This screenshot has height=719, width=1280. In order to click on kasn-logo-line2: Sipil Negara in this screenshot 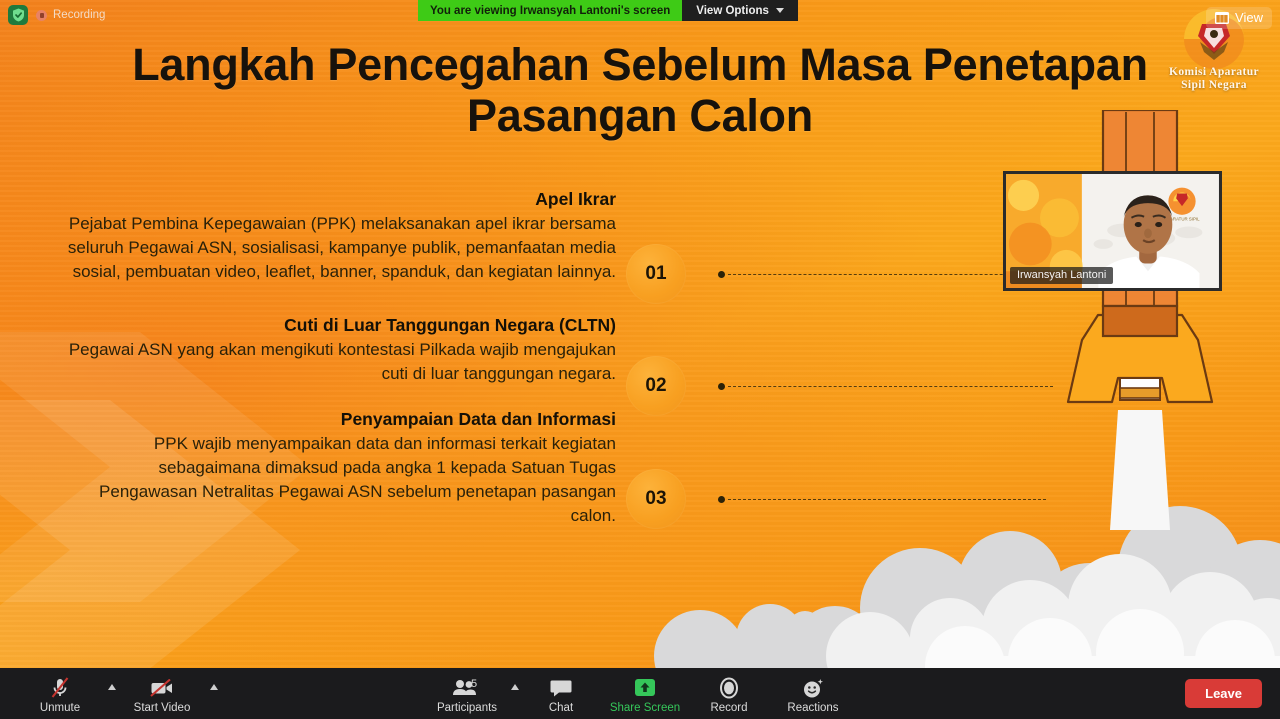, I will do `click(1214, 84)`.